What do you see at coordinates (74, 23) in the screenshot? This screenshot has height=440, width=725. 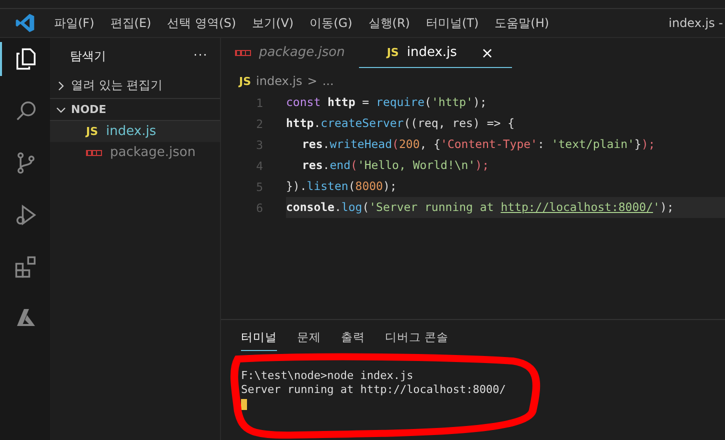 I see `menu-item: 파일(F)` at bounding box center [74, 23].